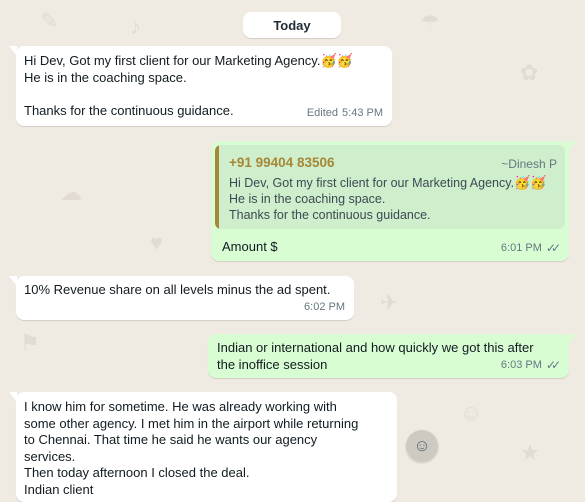 This screenshot has height=502, width=585. I want to click on message-text: Amount $, so click(250, 246).